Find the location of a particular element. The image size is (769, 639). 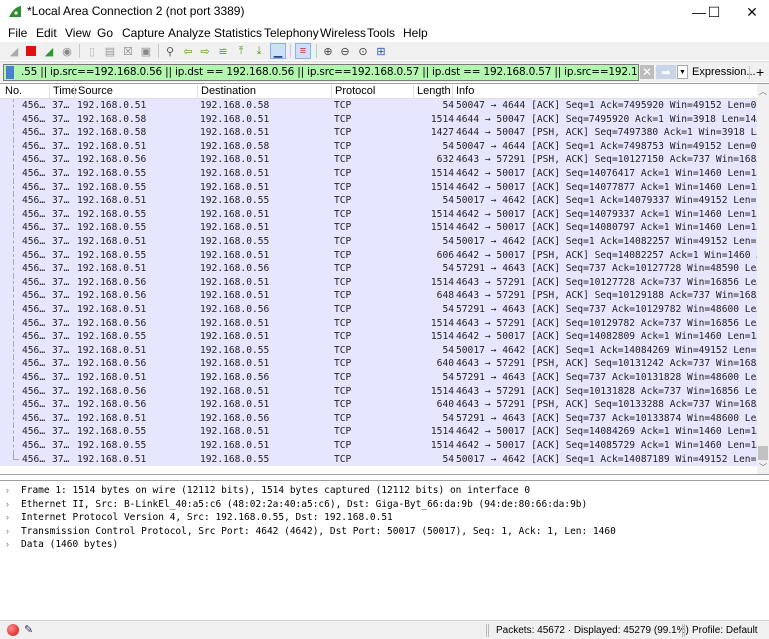

column-header-destination: Destination is located at coordinates (226, 91).